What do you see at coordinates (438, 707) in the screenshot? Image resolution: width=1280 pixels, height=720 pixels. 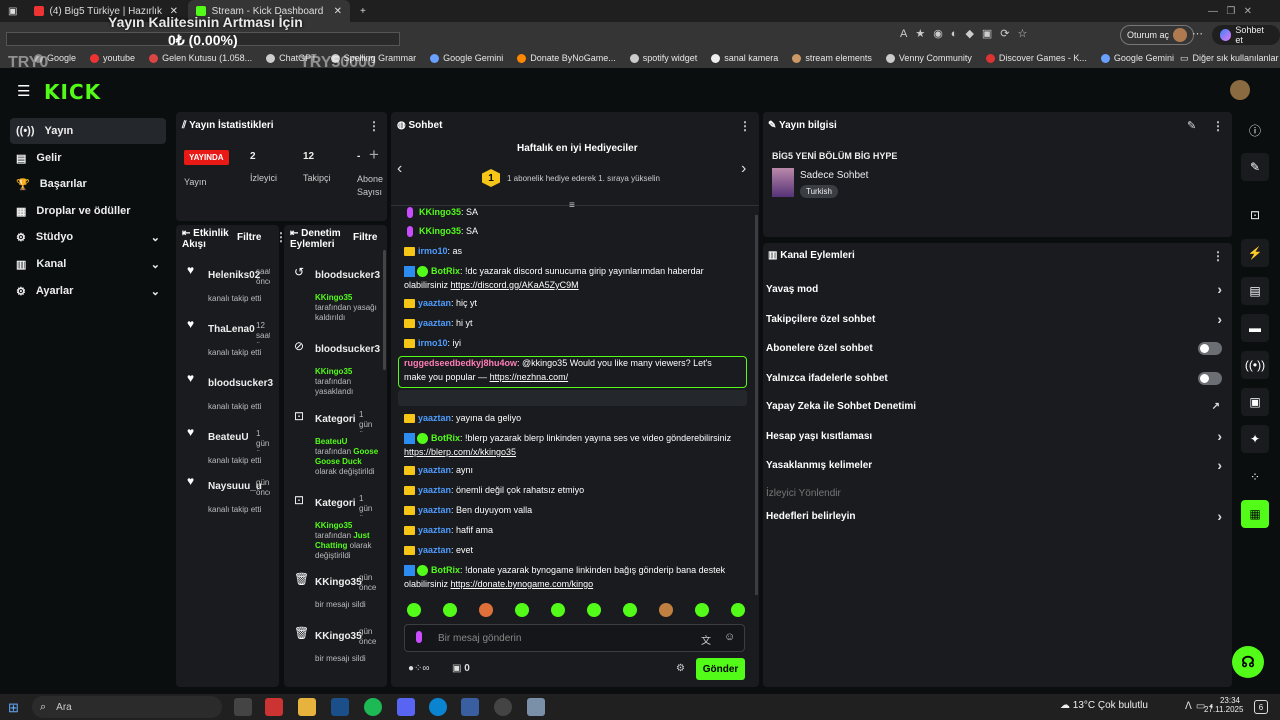 I see `edge-icon` at bounding box center [438, 707].